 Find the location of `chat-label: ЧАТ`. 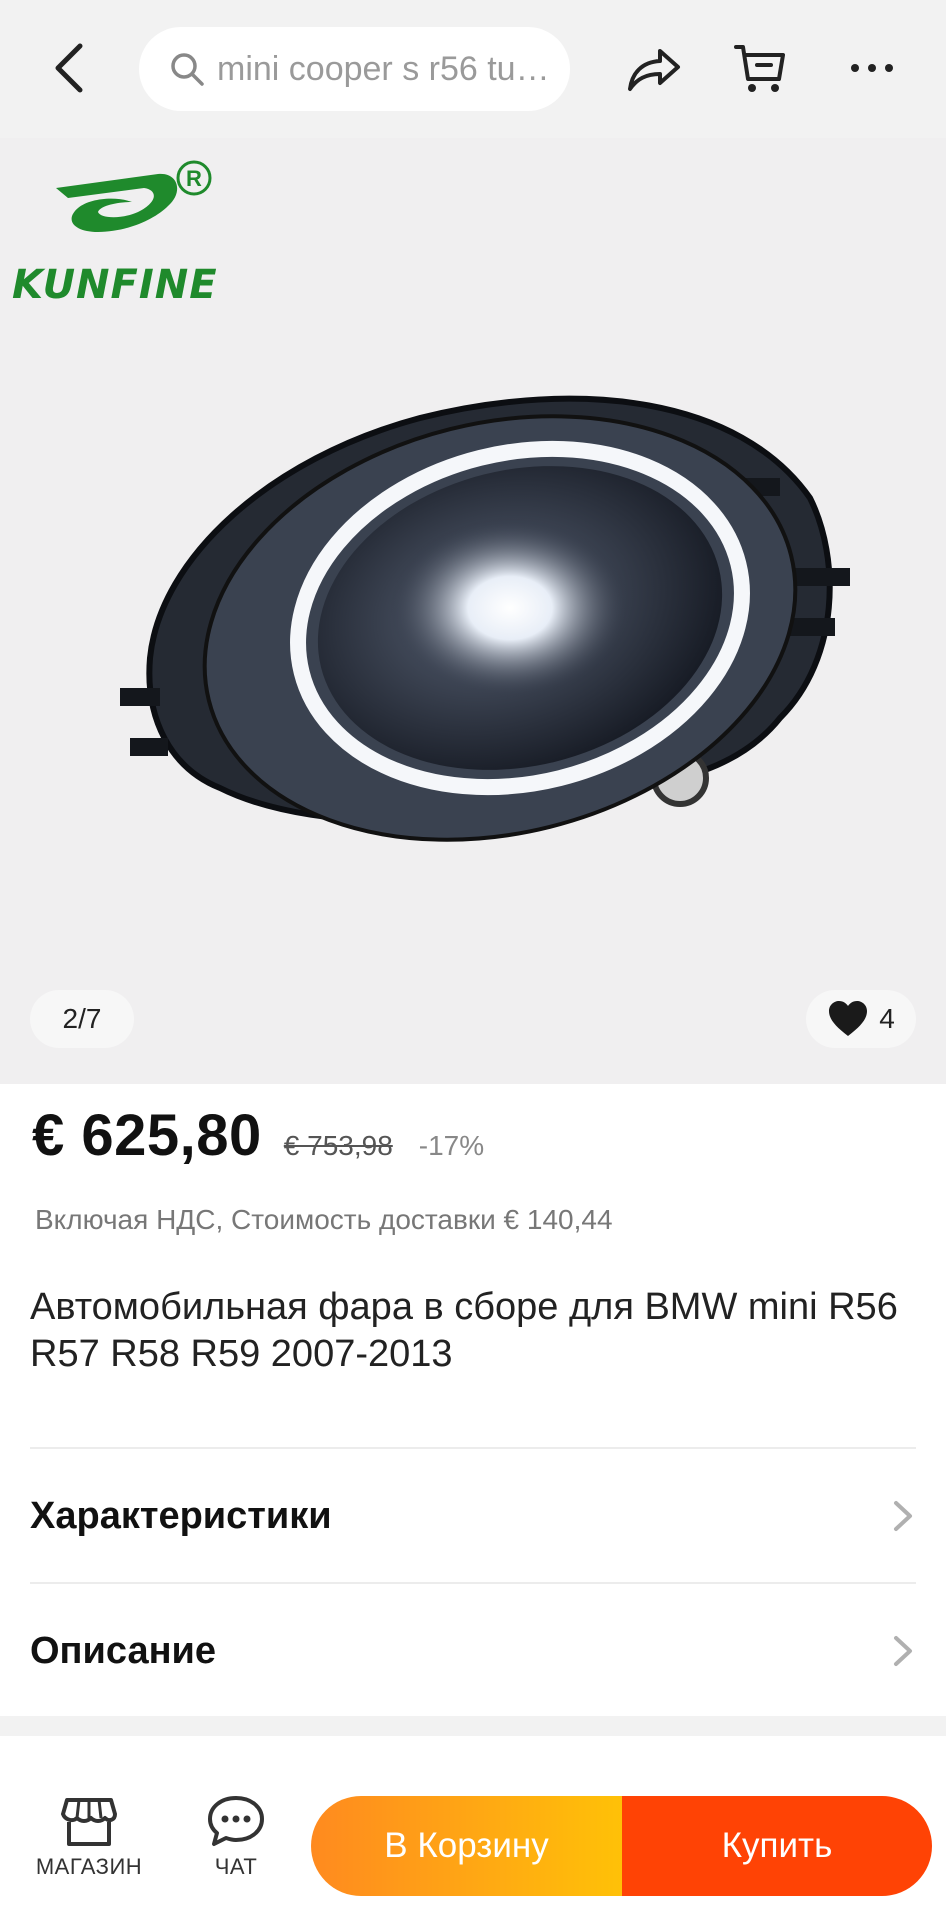

chat-label: ЧАТ is located at coordinates (236, 1866).